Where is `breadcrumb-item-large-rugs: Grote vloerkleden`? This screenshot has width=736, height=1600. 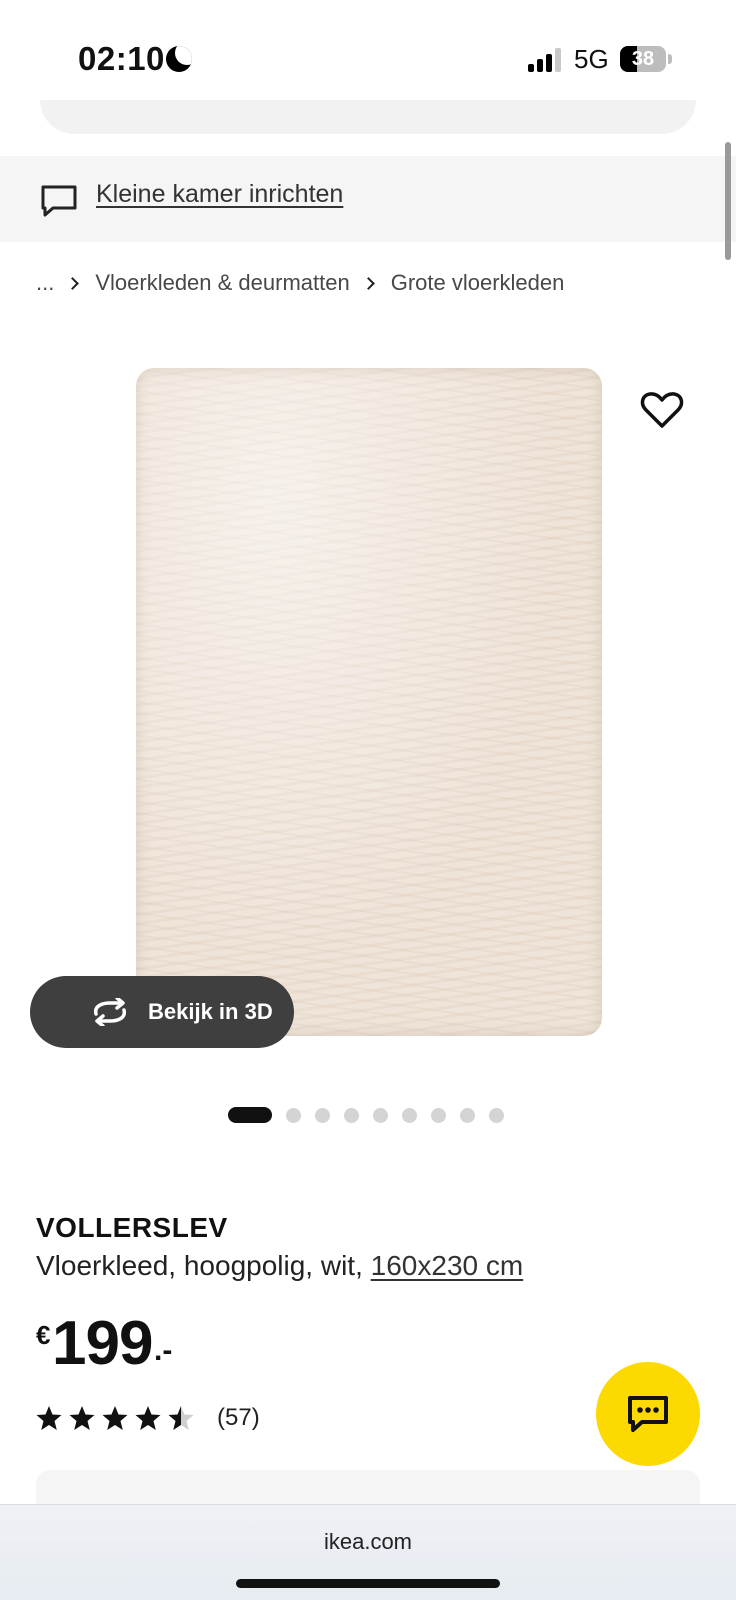 breadcrumb-item-large-rugs: Grote vloerkleden is located at coordinates (478, 283).